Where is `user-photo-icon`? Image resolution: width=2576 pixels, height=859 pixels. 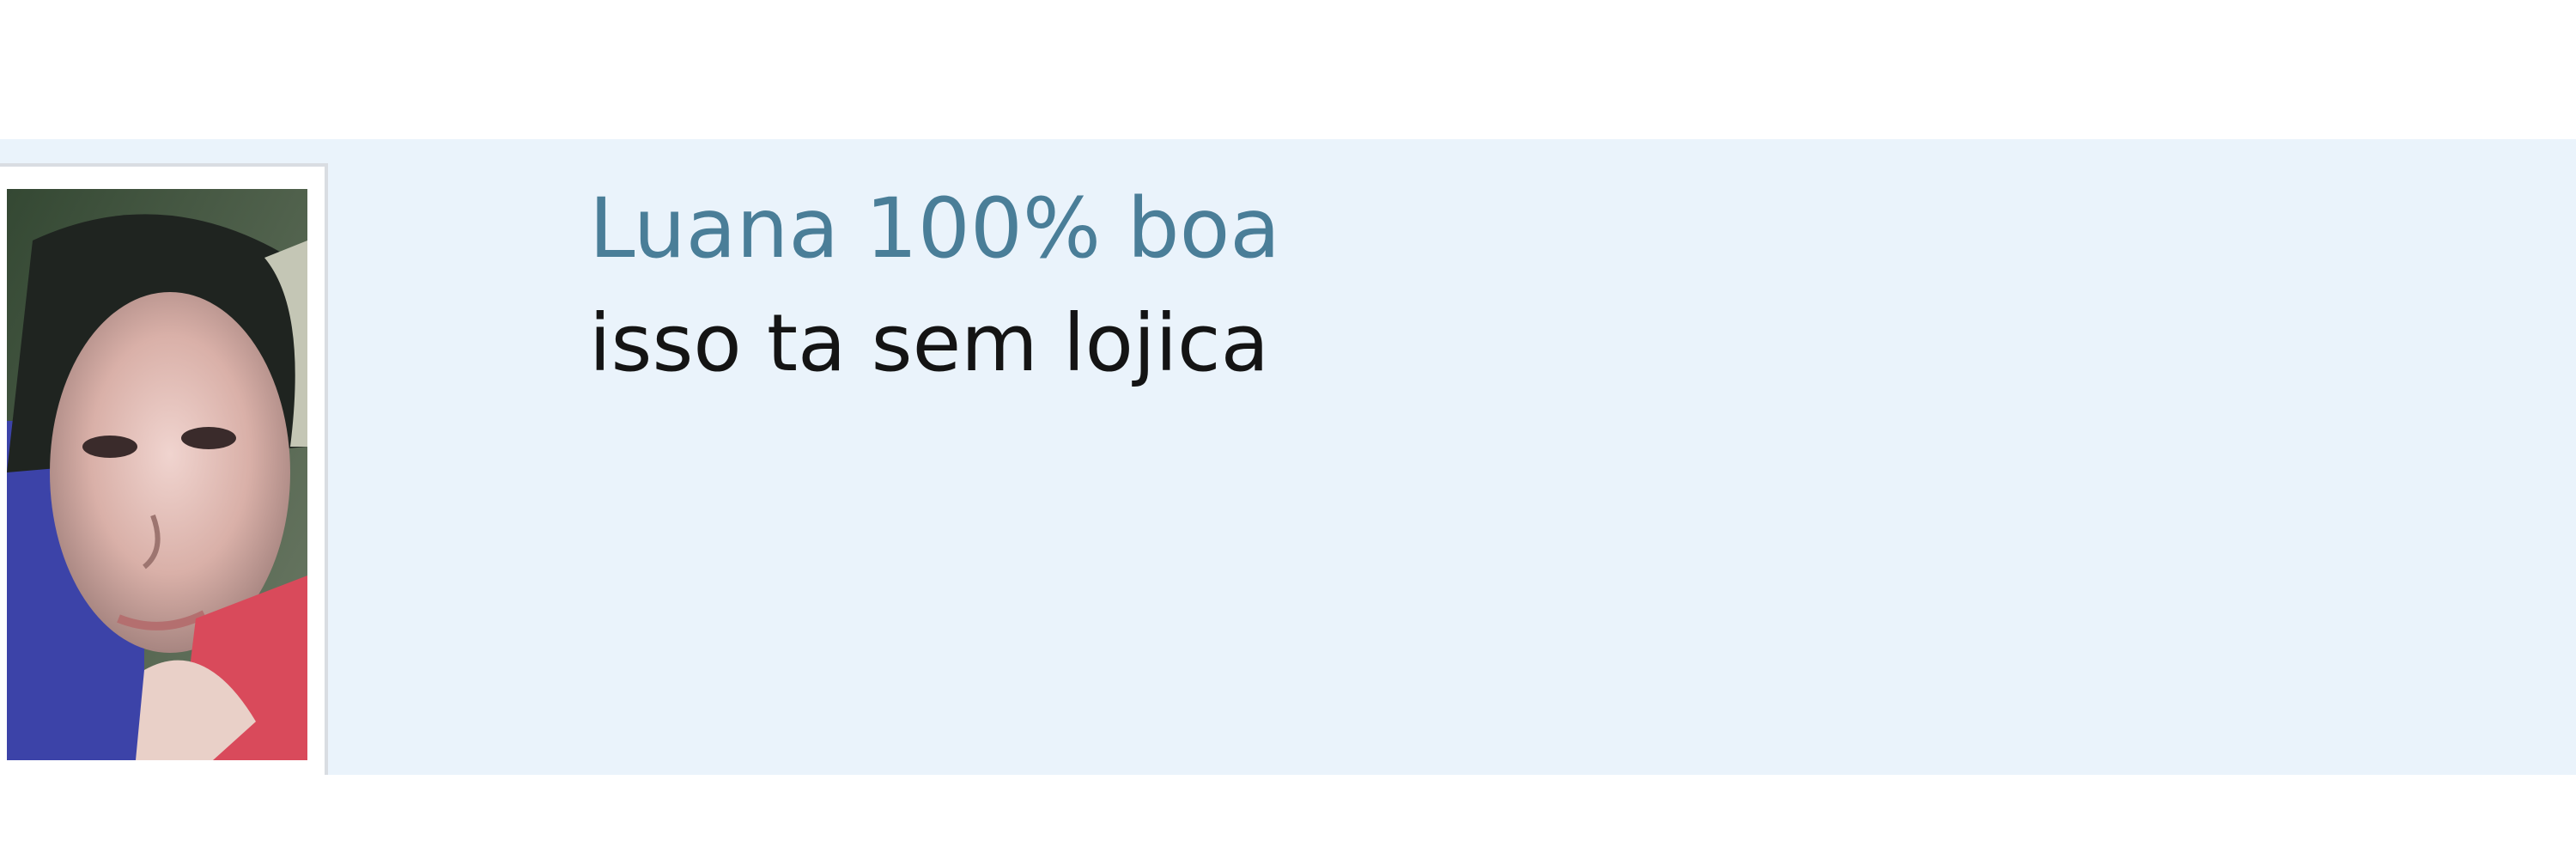 user-photo-icon is located at coordinates (157, 475).